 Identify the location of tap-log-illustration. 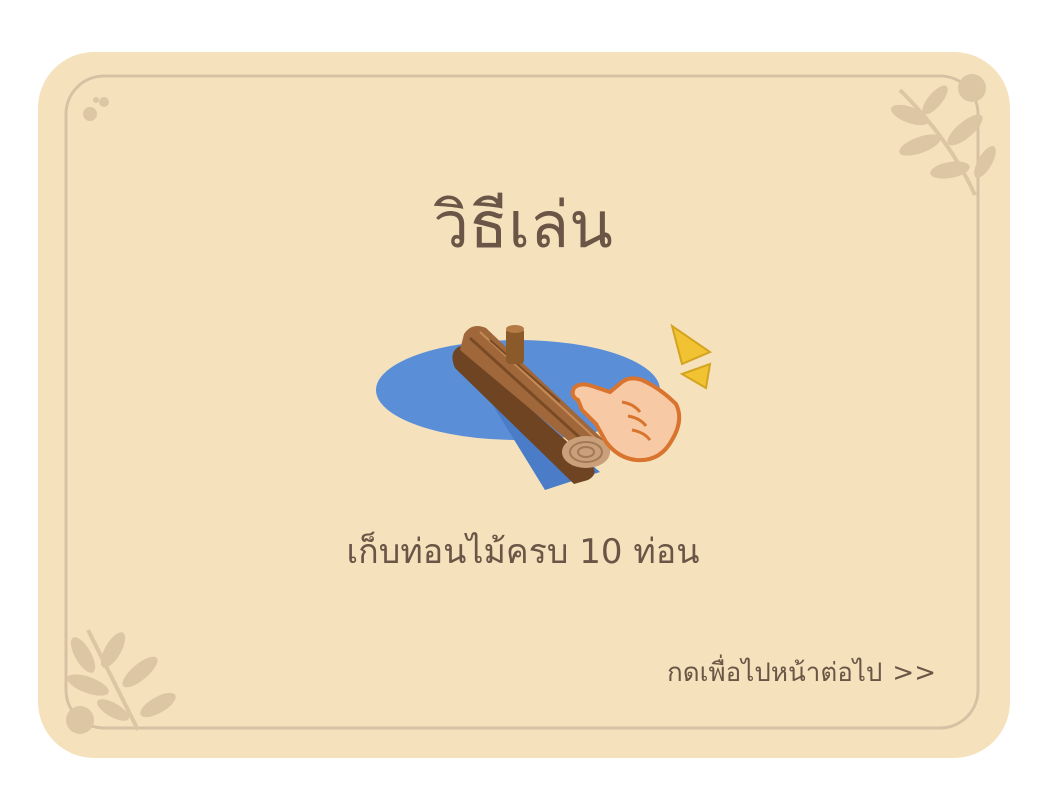
(544, 406).